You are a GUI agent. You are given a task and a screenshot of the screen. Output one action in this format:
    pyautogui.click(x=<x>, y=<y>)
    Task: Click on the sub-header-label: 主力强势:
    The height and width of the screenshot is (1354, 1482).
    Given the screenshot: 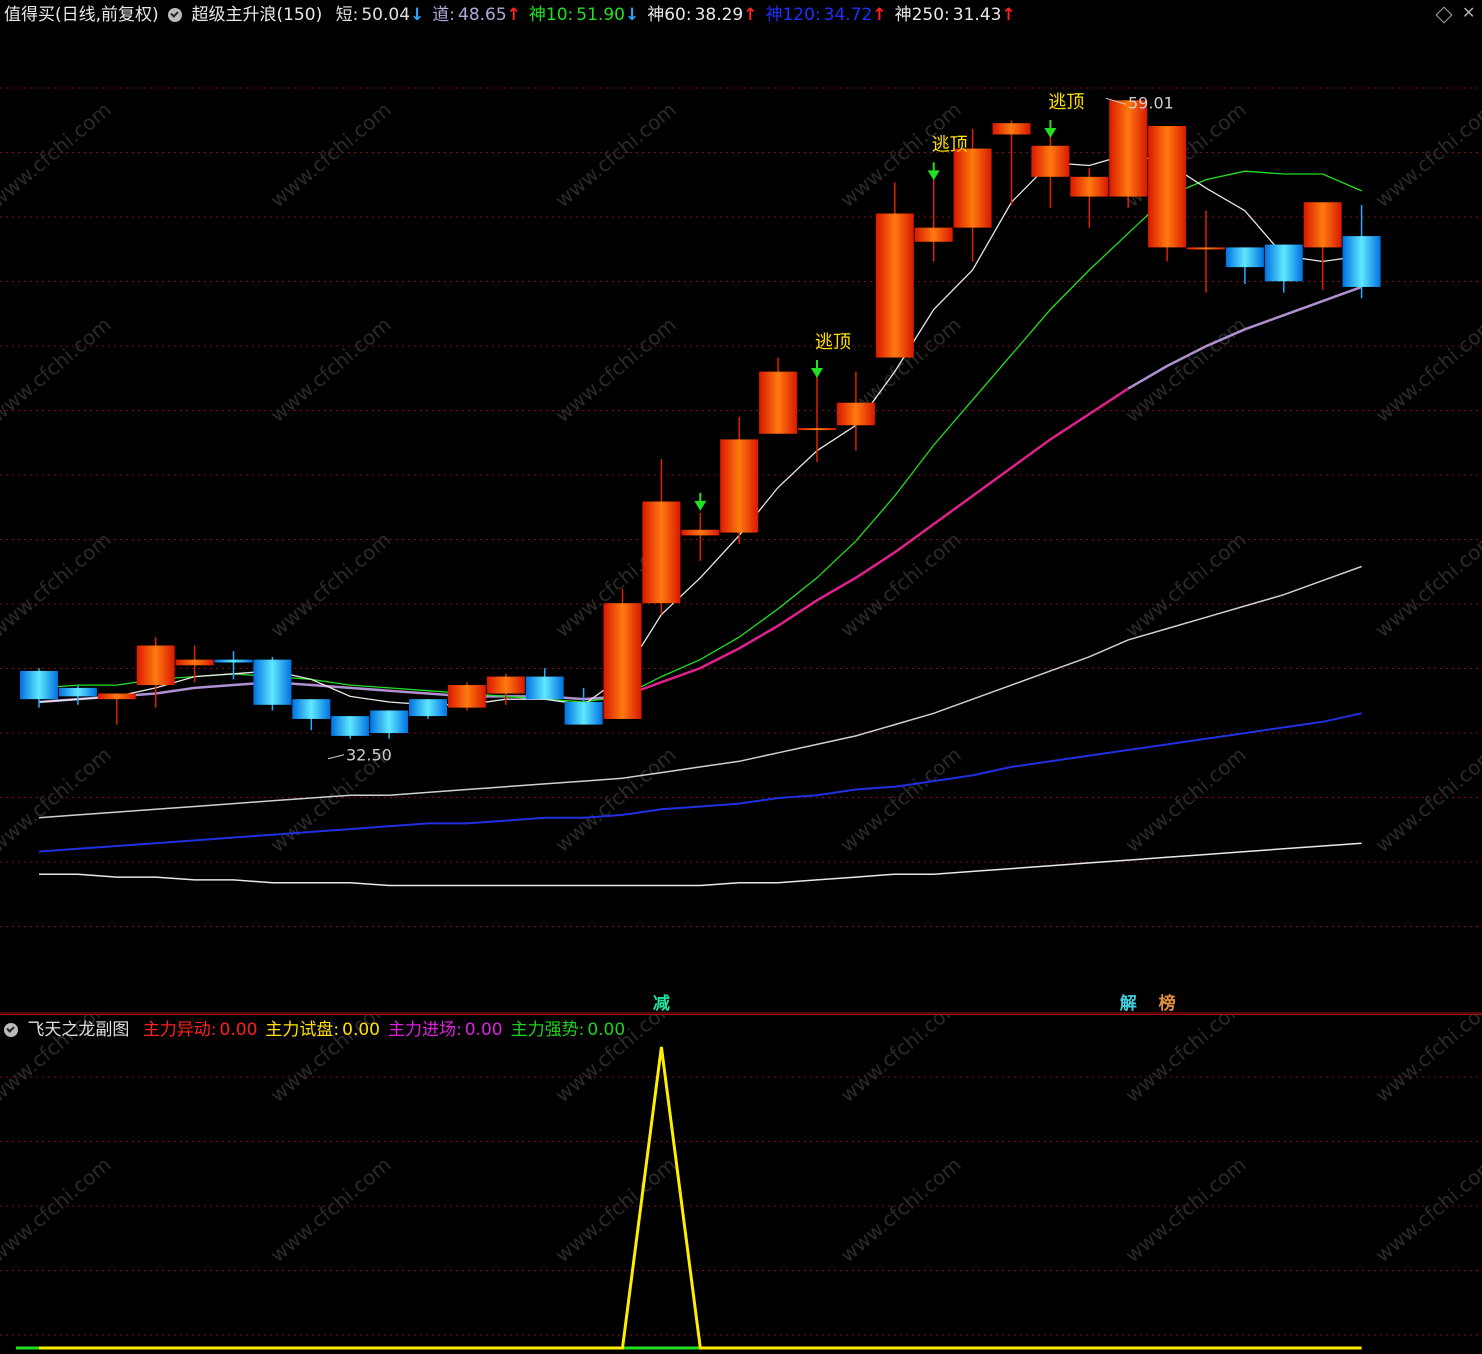 What is the action you would take?
    pyautogui.click(x=547, y=1030)
    